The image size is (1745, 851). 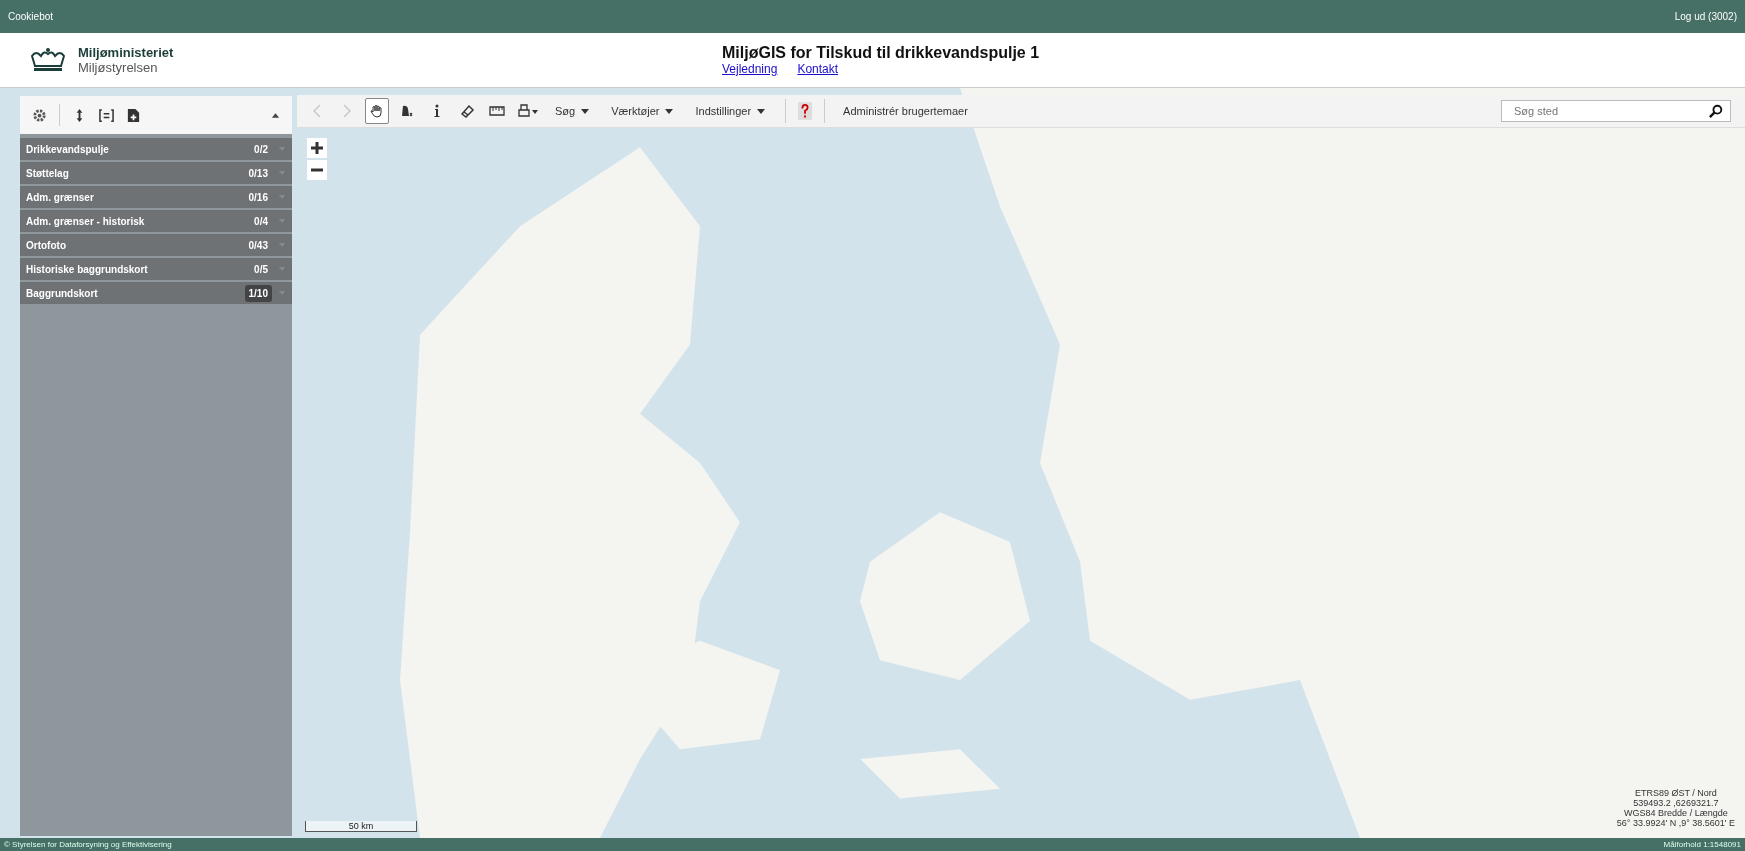 I want to click on toolbar-menu: Indstillinger, so click(x=730, y=111).